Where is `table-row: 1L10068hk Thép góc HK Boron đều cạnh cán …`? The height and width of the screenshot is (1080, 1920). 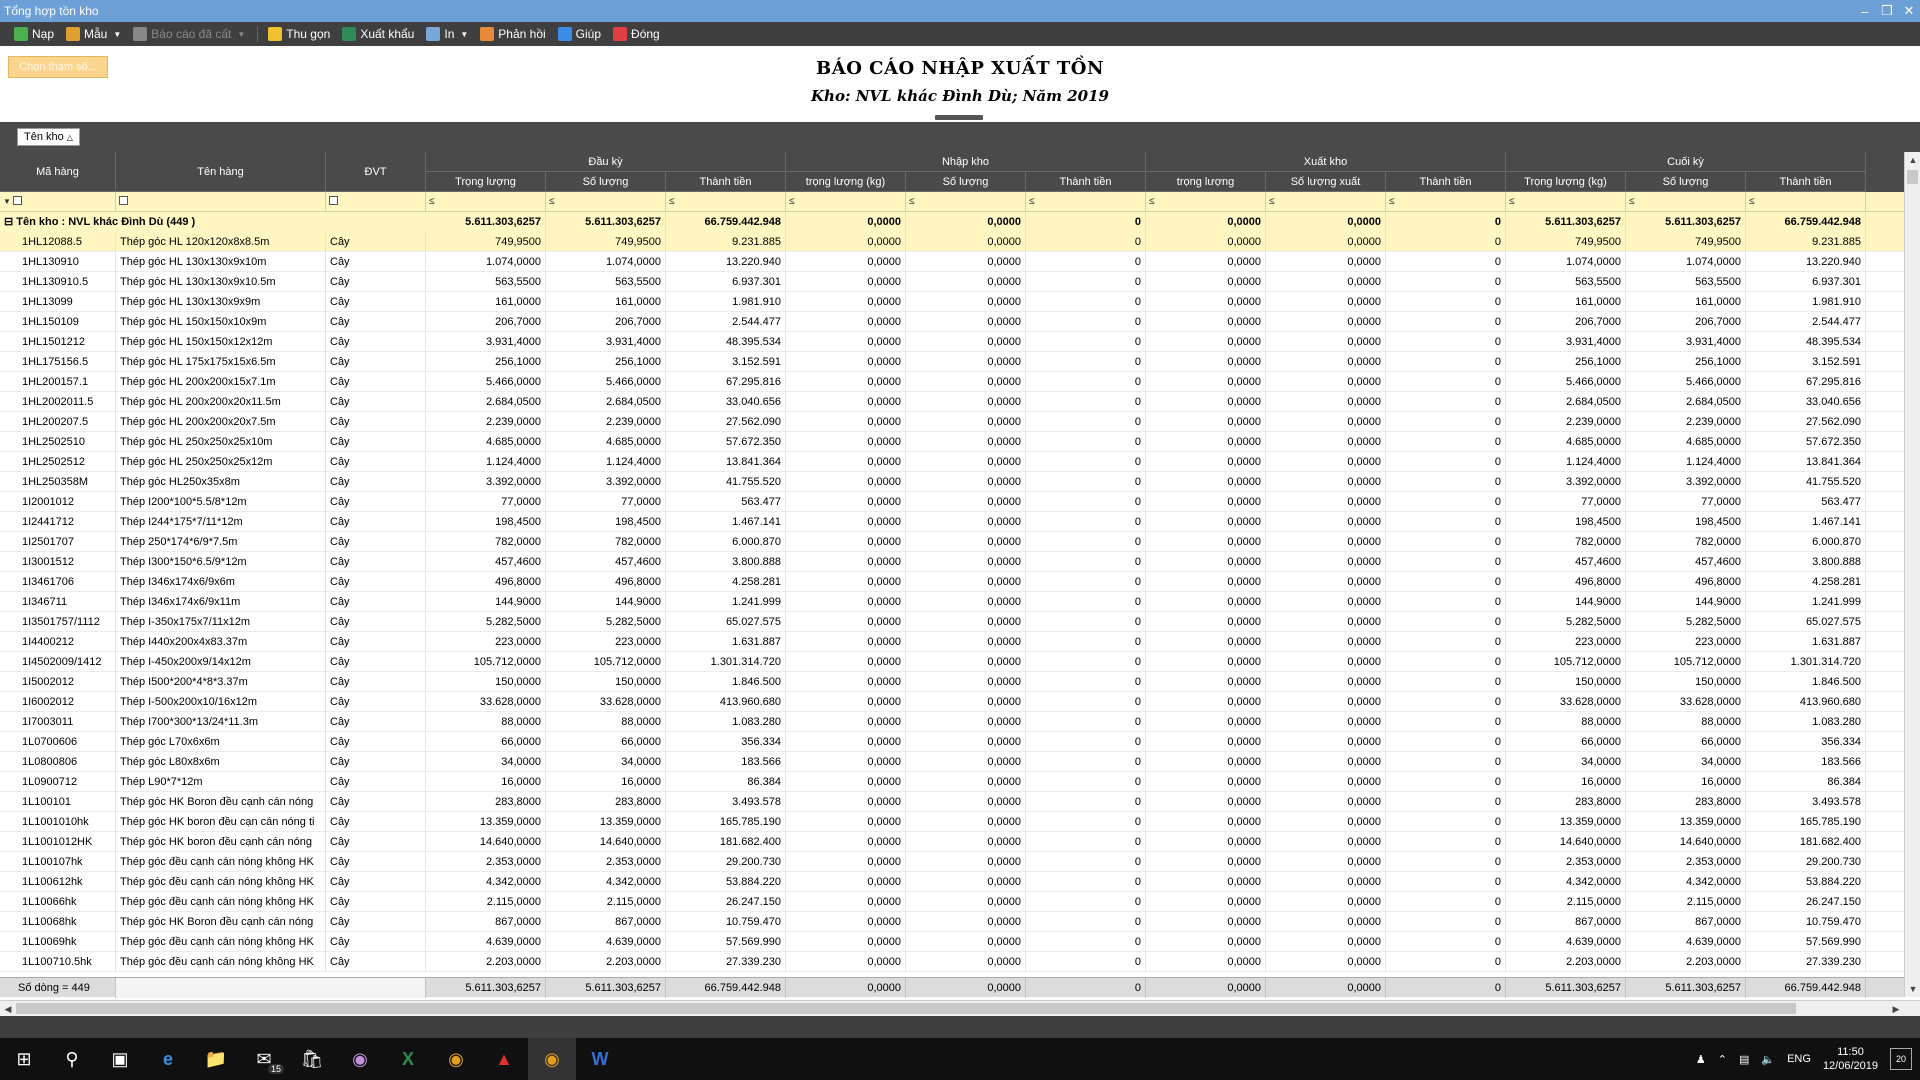 table-row: 1L10068hk Thép góc HK Boron đều cạnh cán … is located at coordinates (952, 922).